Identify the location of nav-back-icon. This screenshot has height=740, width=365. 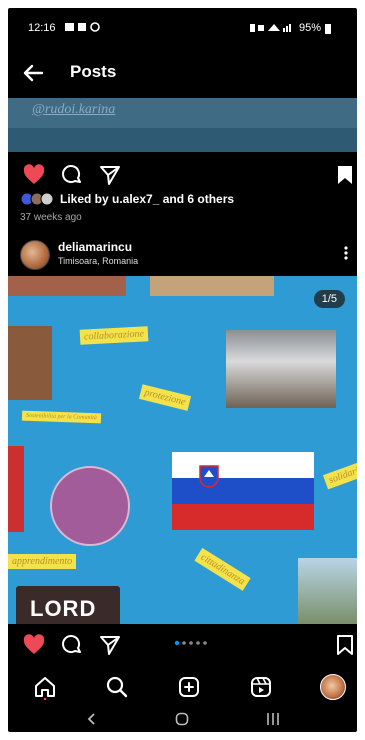
(92, 719).